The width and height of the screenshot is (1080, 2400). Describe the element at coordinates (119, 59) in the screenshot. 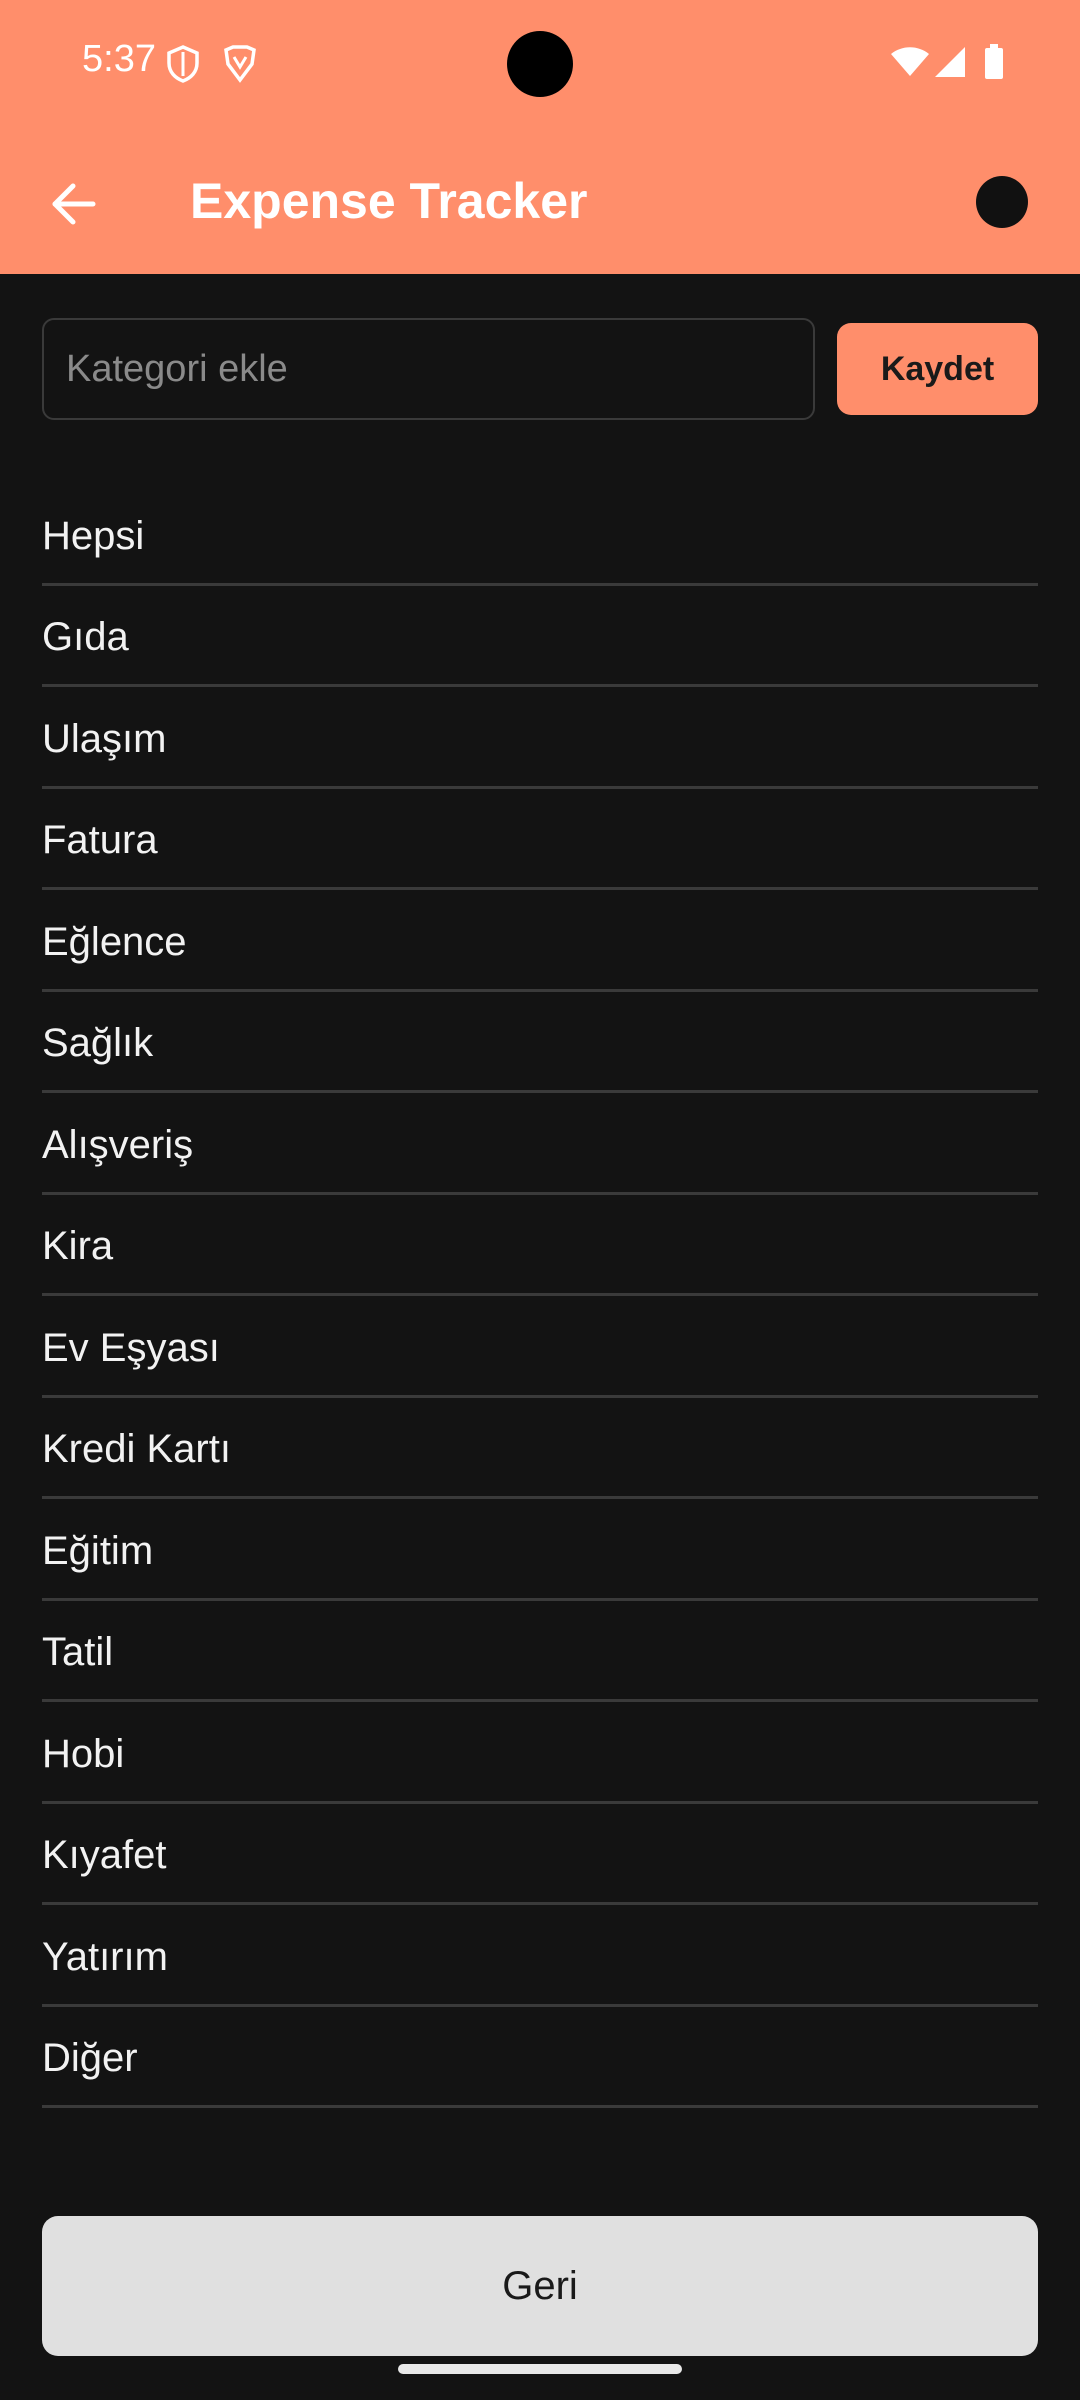

I see `status-time: 5:37` at that location.